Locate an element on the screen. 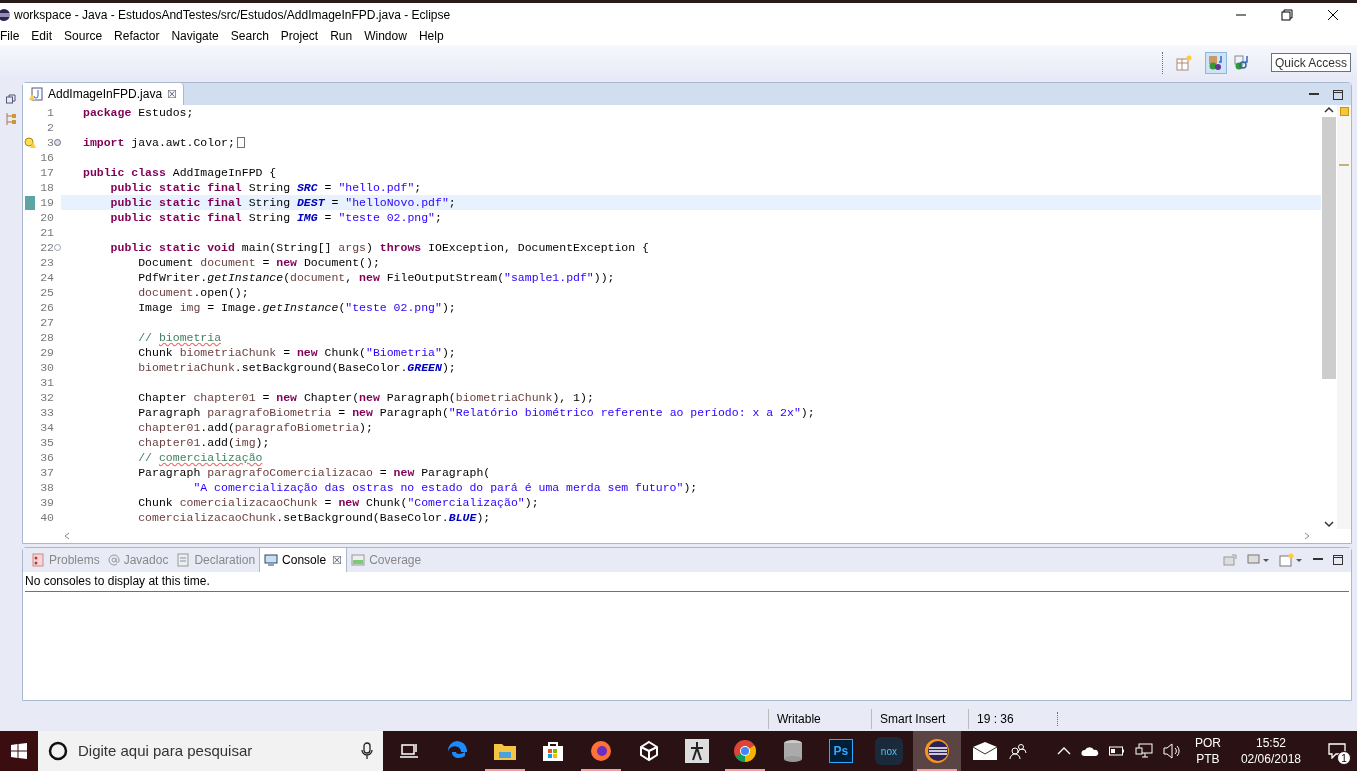 Image resolution: width=1357 pixels, height=771 pixels. code-line: package Estudos; is located at coordinates (138, 112).